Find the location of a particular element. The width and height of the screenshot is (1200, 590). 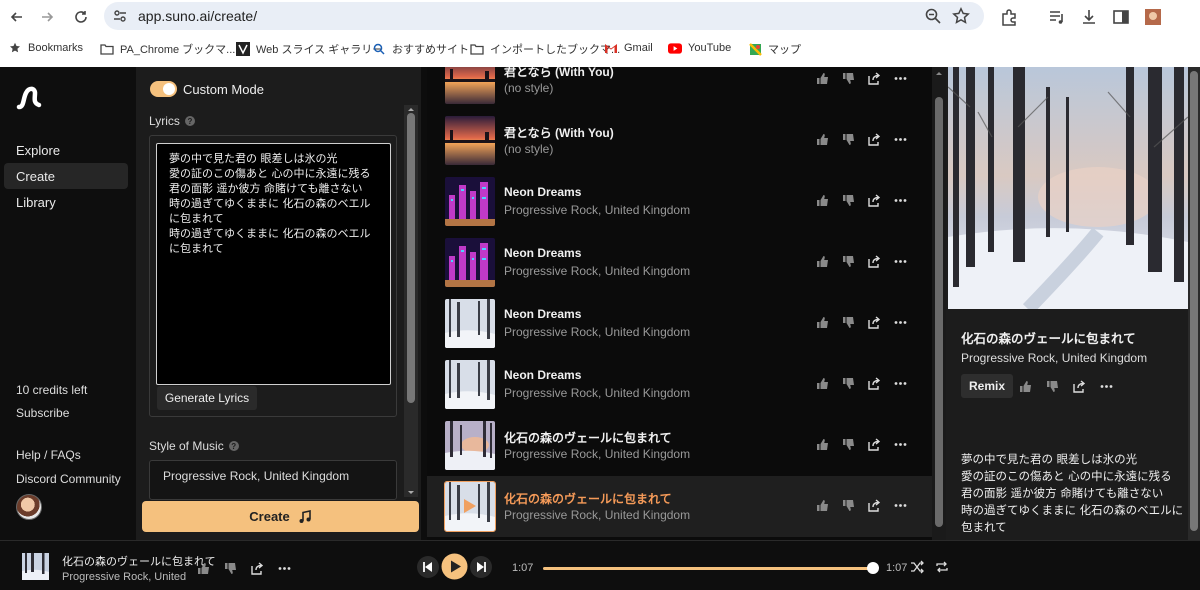

forward-button is located at coordinates (47, 17).